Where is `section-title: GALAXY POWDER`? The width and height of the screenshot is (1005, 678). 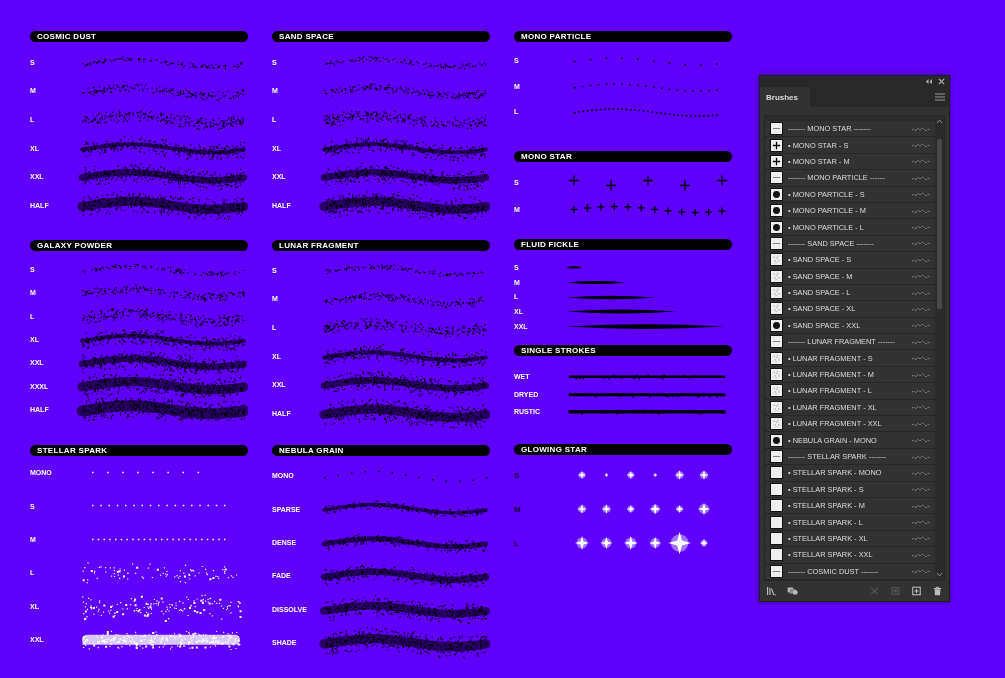
section-title: GALAXY POWDER is located at coordinates (139, 245).